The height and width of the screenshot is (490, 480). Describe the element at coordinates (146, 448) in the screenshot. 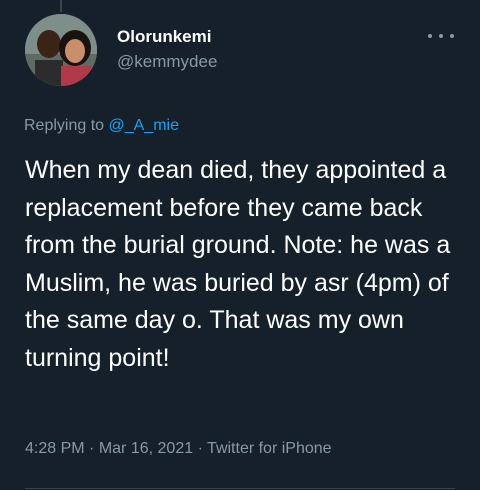

I see `tweet-date: Mar 16, 2021` at that location.